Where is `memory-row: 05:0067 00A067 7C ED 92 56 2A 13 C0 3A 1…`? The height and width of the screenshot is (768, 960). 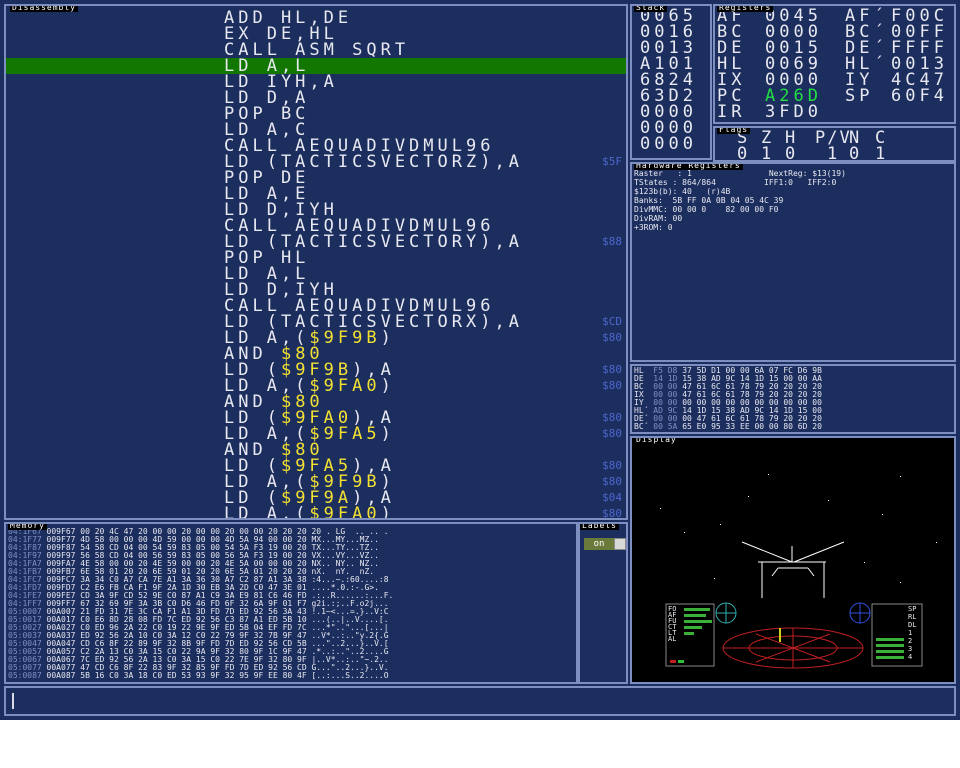 memory-row: 05:0067 00A067 7C ED 92 56 2A 13 C0 3A 1… is located at coordinates (291, 660).